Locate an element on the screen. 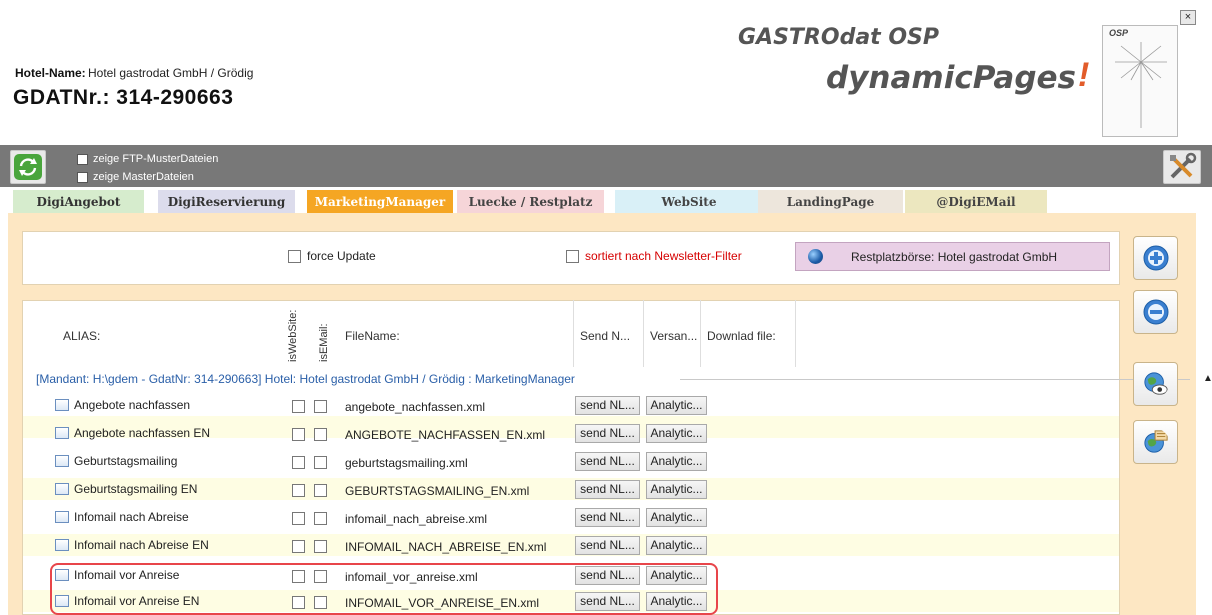 Image resolution: width=1212 pixels, height=615 pixels. refresh-button is located at coordinates (28, 167).